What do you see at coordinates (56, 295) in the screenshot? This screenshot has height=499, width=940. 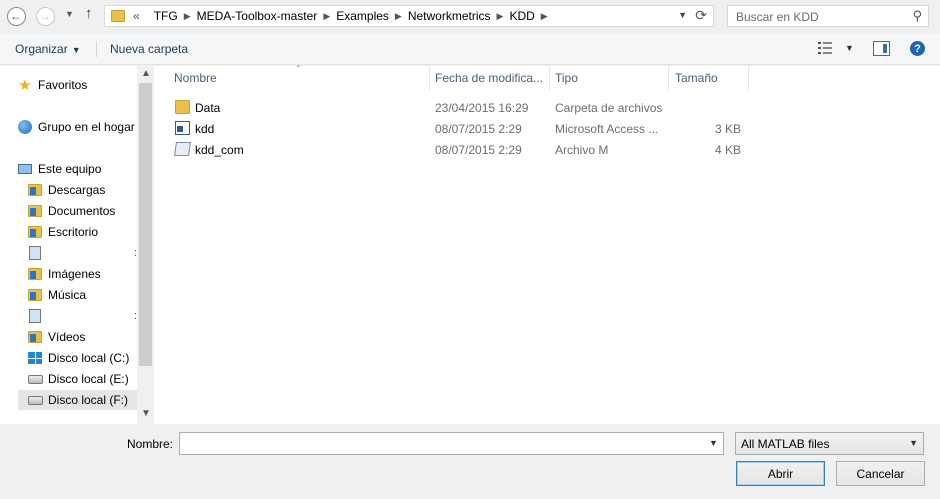 I see `nav-item-music: Música` at bounding box center [56, 295].